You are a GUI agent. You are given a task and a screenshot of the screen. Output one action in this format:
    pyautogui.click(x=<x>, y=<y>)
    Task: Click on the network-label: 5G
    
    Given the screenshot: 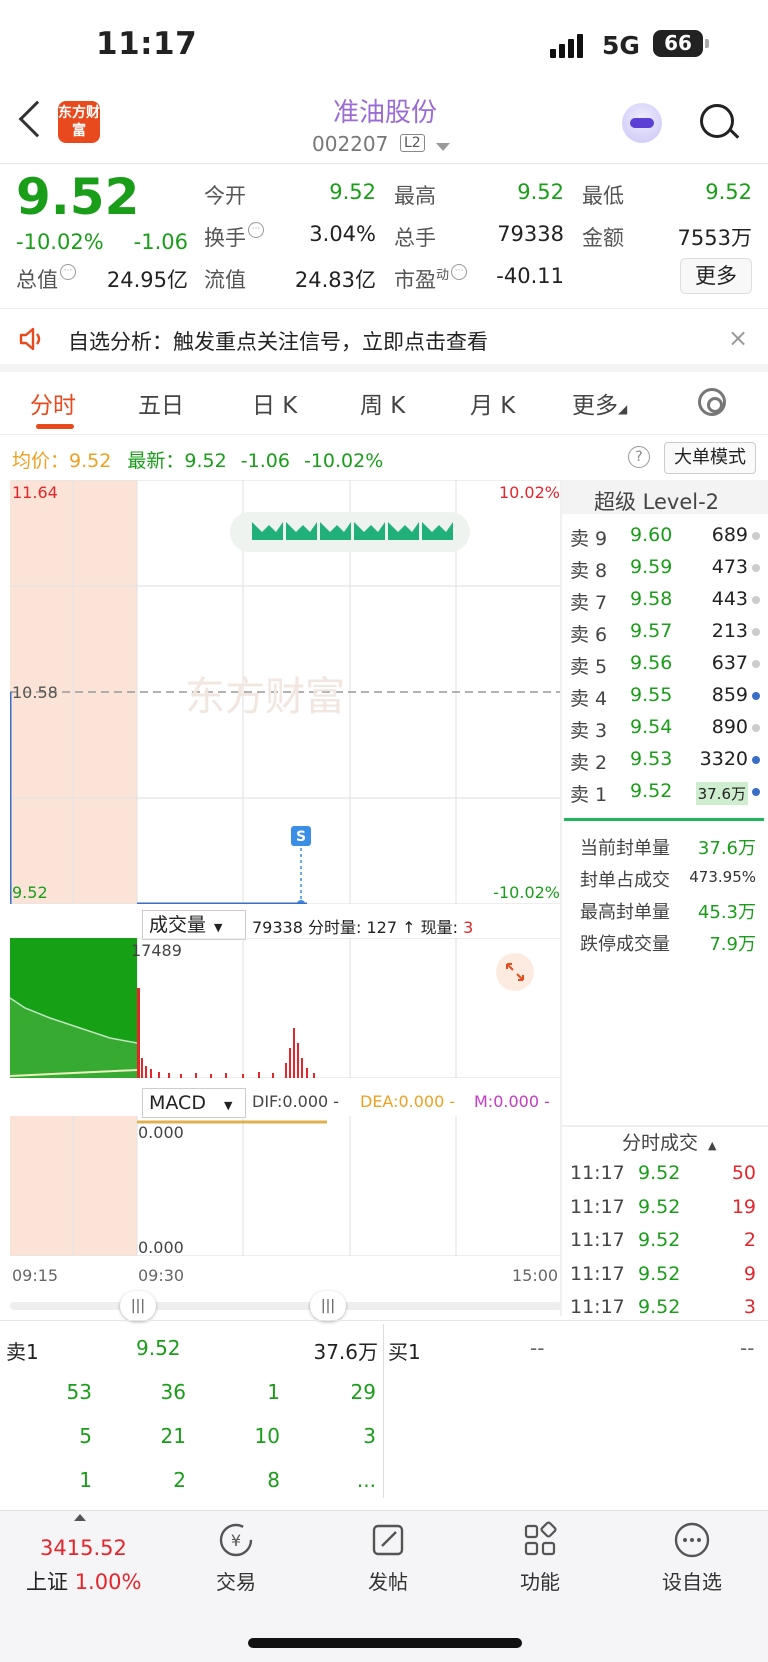 What is the action you would take?
    pyautogui.click(x=621, y=45)
    